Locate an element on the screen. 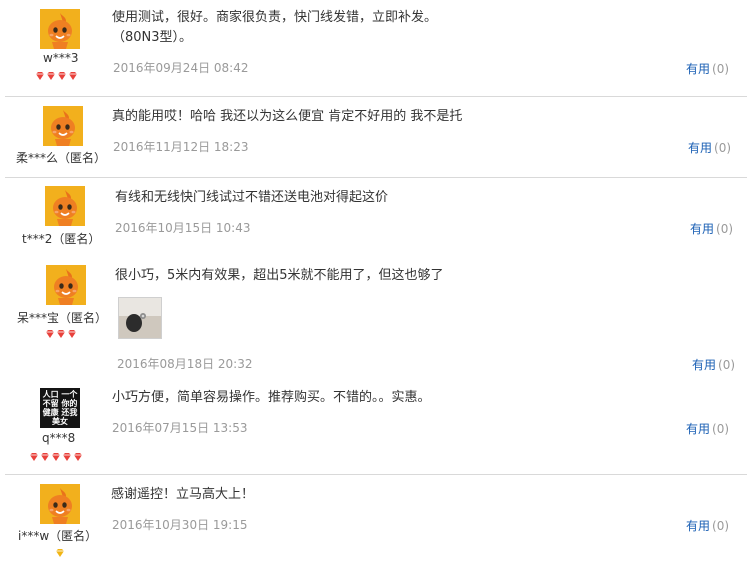 The width and height of the screenshot is (750, 568). review-content-line: 有线和无线快门线试过不错还送电池对得起这价 is located at coordinates (252, 197).